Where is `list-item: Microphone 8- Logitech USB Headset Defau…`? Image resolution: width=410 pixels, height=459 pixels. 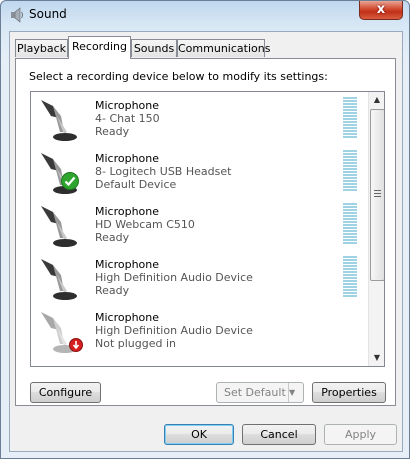
list-item: Microphone 8- Logitech USB Headset Defau… is located at coordinates (198, 171).